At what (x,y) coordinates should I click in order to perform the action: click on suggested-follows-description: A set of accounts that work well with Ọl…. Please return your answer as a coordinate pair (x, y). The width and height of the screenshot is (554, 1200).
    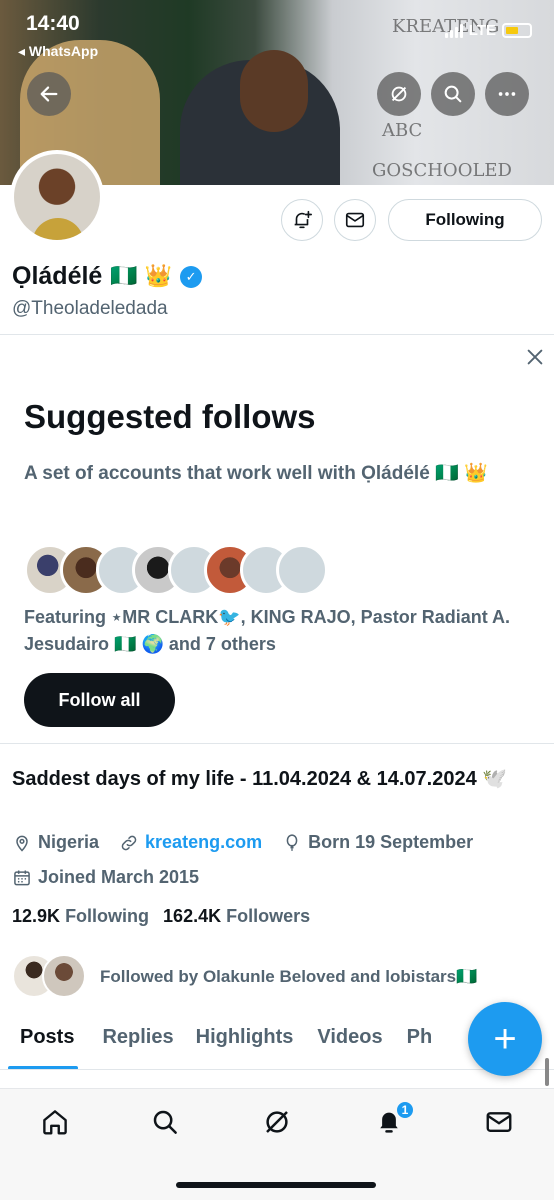
    Looking at the image, I should click on (256, 473).